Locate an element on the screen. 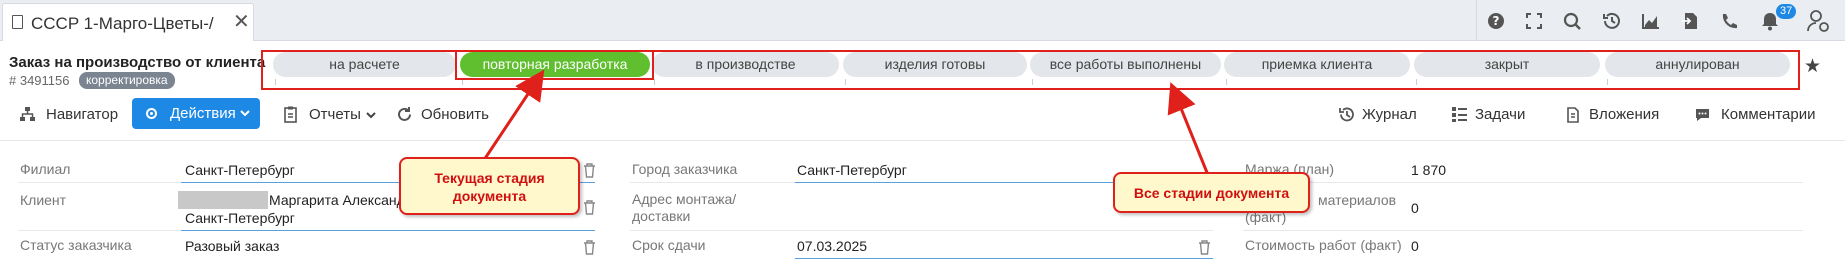 This screenshot has width=1845, height=265. callout-text-line1: Текущая стадия is located at coordinates (489, 178).